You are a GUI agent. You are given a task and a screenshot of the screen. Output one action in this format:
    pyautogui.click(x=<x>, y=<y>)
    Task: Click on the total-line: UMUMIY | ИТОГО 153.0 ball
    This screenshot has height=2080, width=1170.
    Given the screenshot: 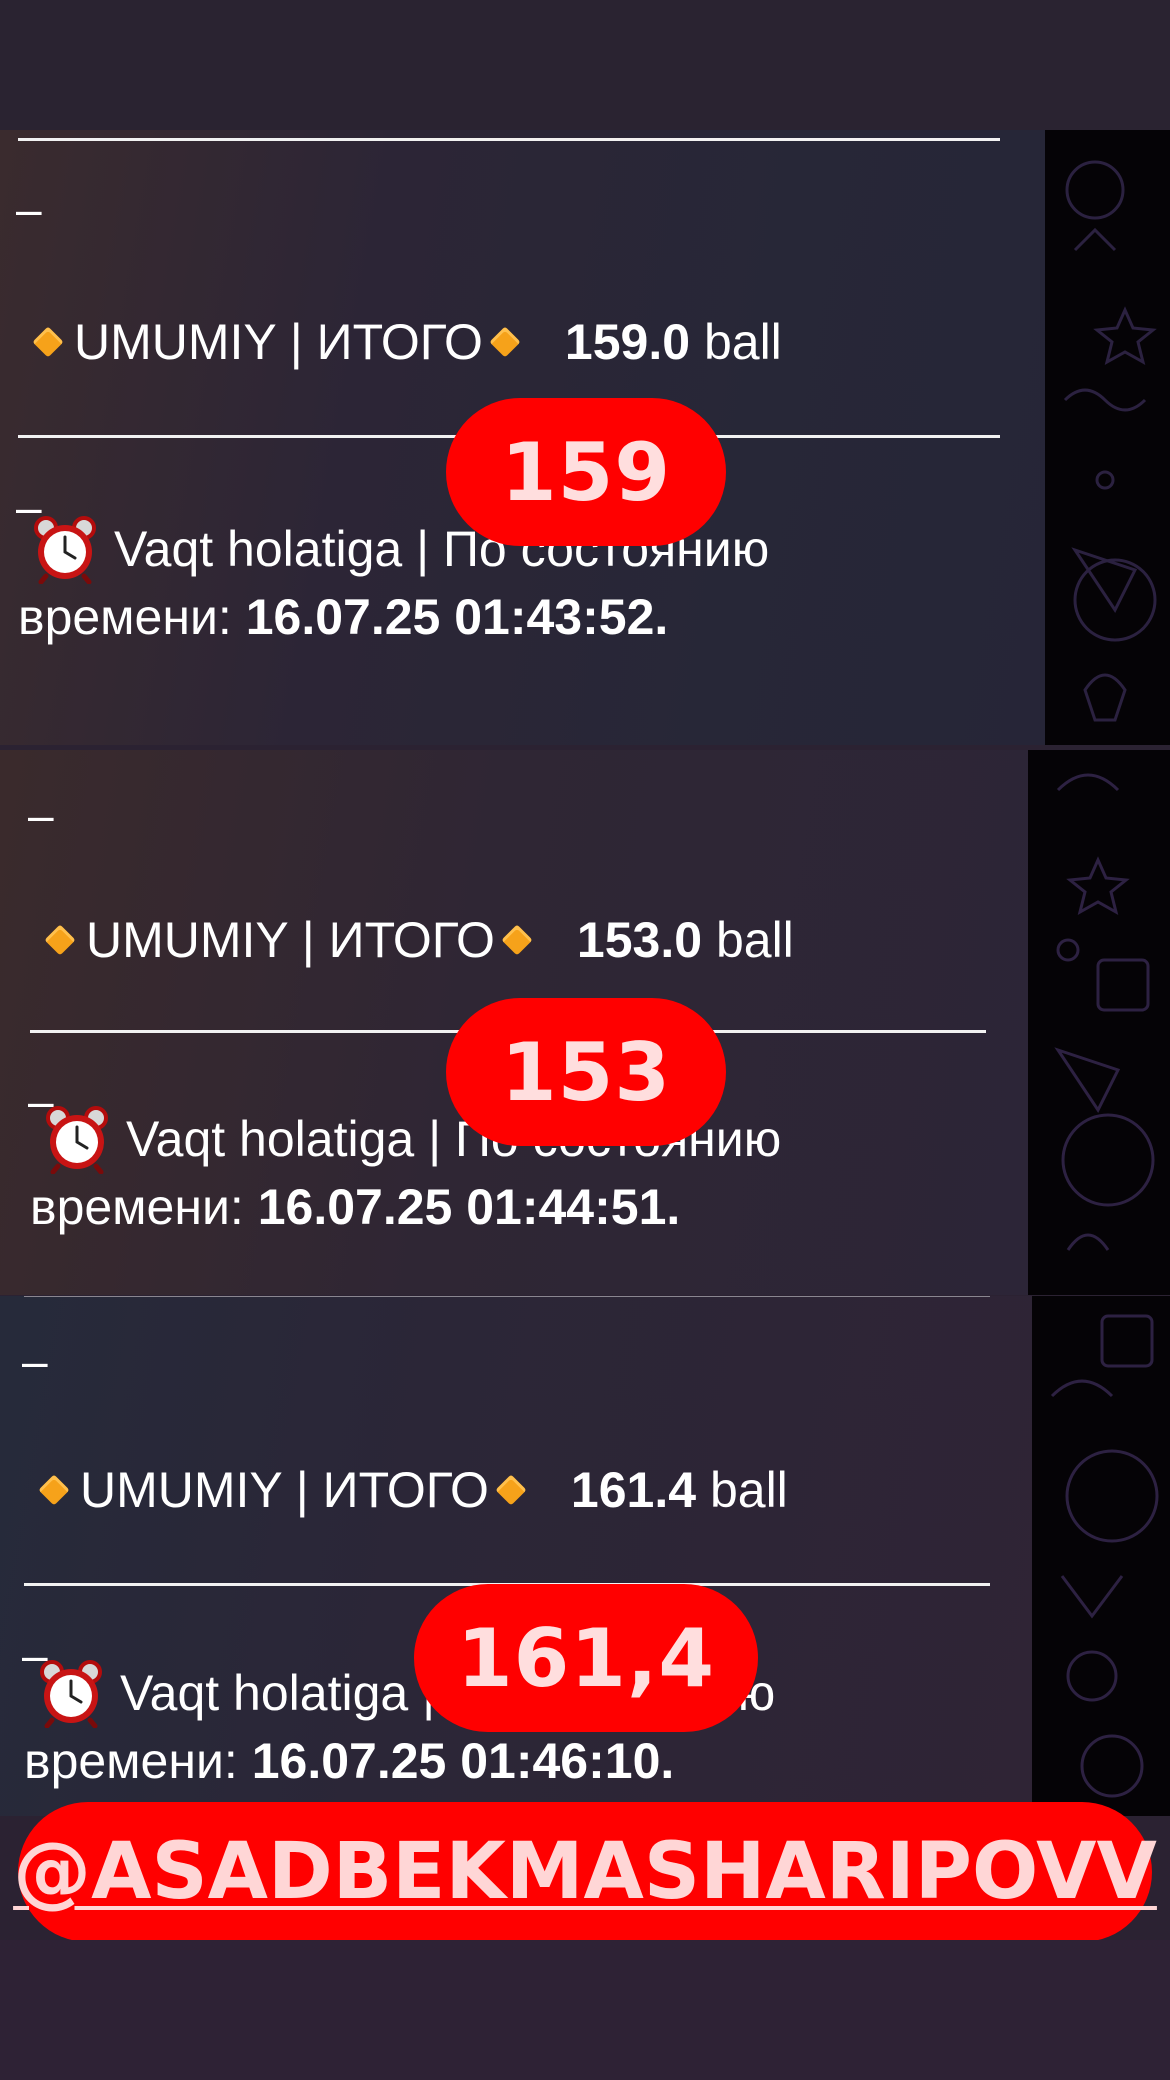 What is the action you would take?
    pyautogui.click(x=416, y=940)
    